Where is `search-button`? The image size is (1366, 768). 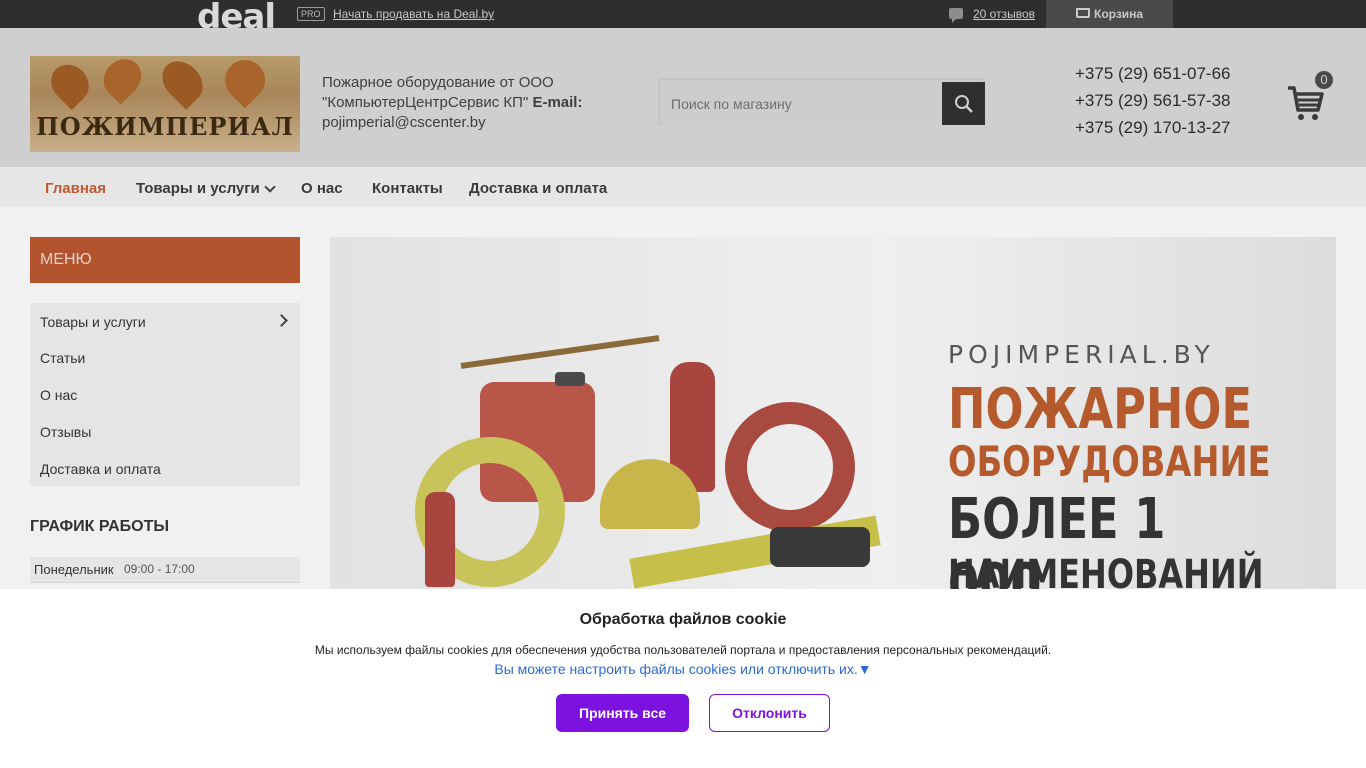 search-button is located at coordinates (963, 103).